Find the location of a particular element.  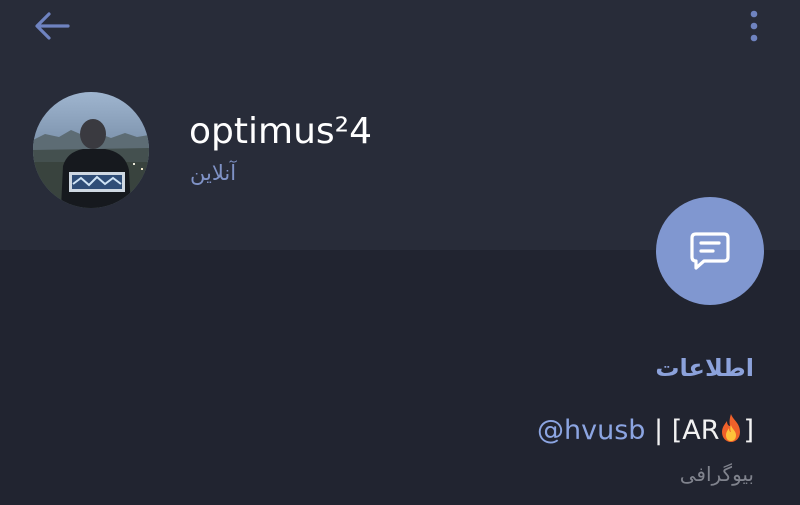

profile-name: optimus²4 is located at coordinates (280, 131).